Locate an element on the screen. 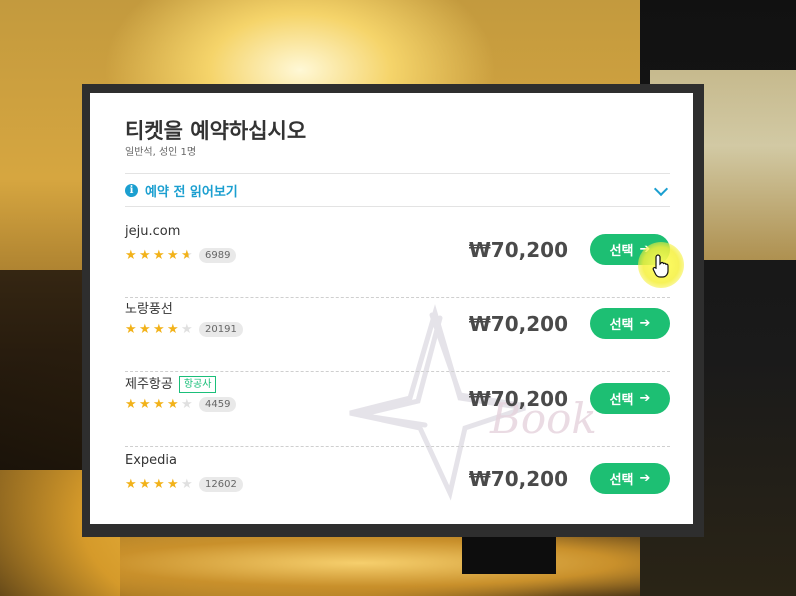 The image size is (796, 596). rating-stars: ★ ★ ★ ★ ★ 6989 is located at coordinates (181, 255).